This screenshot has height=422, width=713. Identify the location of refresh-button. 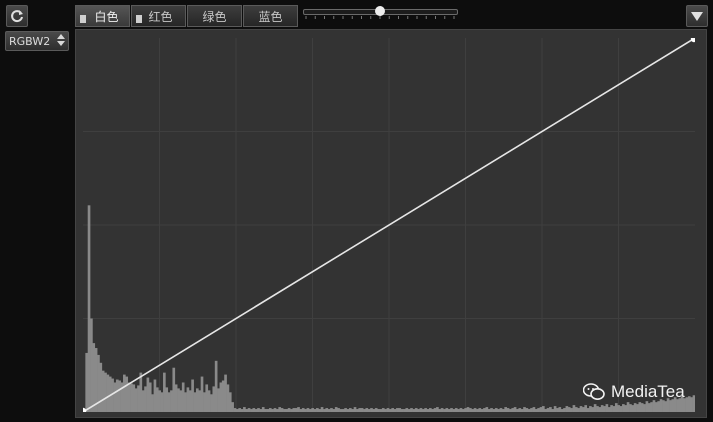
(17, 16).